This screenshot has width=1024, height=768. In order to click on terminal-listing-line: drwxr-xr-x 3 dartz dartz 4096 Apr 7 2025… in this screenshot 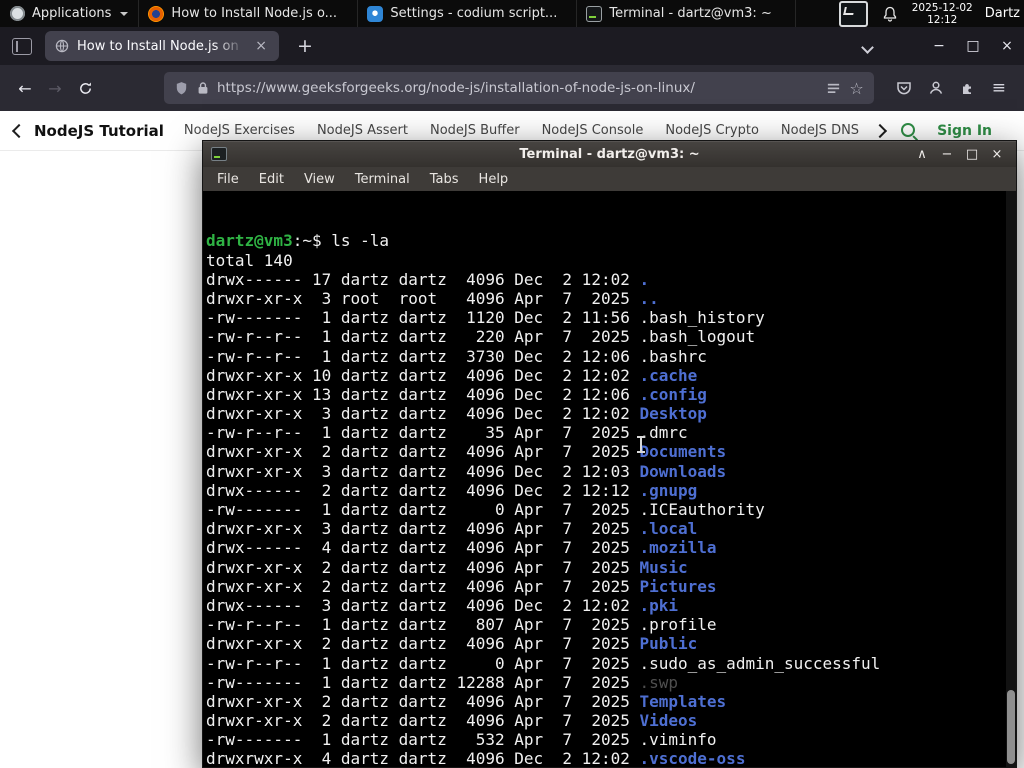, I will do `click(611, 528)`.